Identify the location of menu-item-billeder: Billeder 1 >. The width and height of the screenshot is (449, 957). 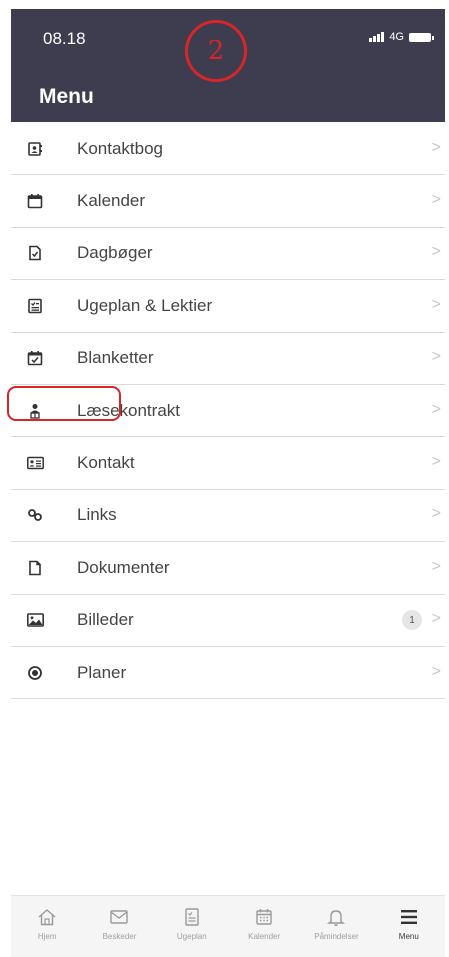
(228, 621).